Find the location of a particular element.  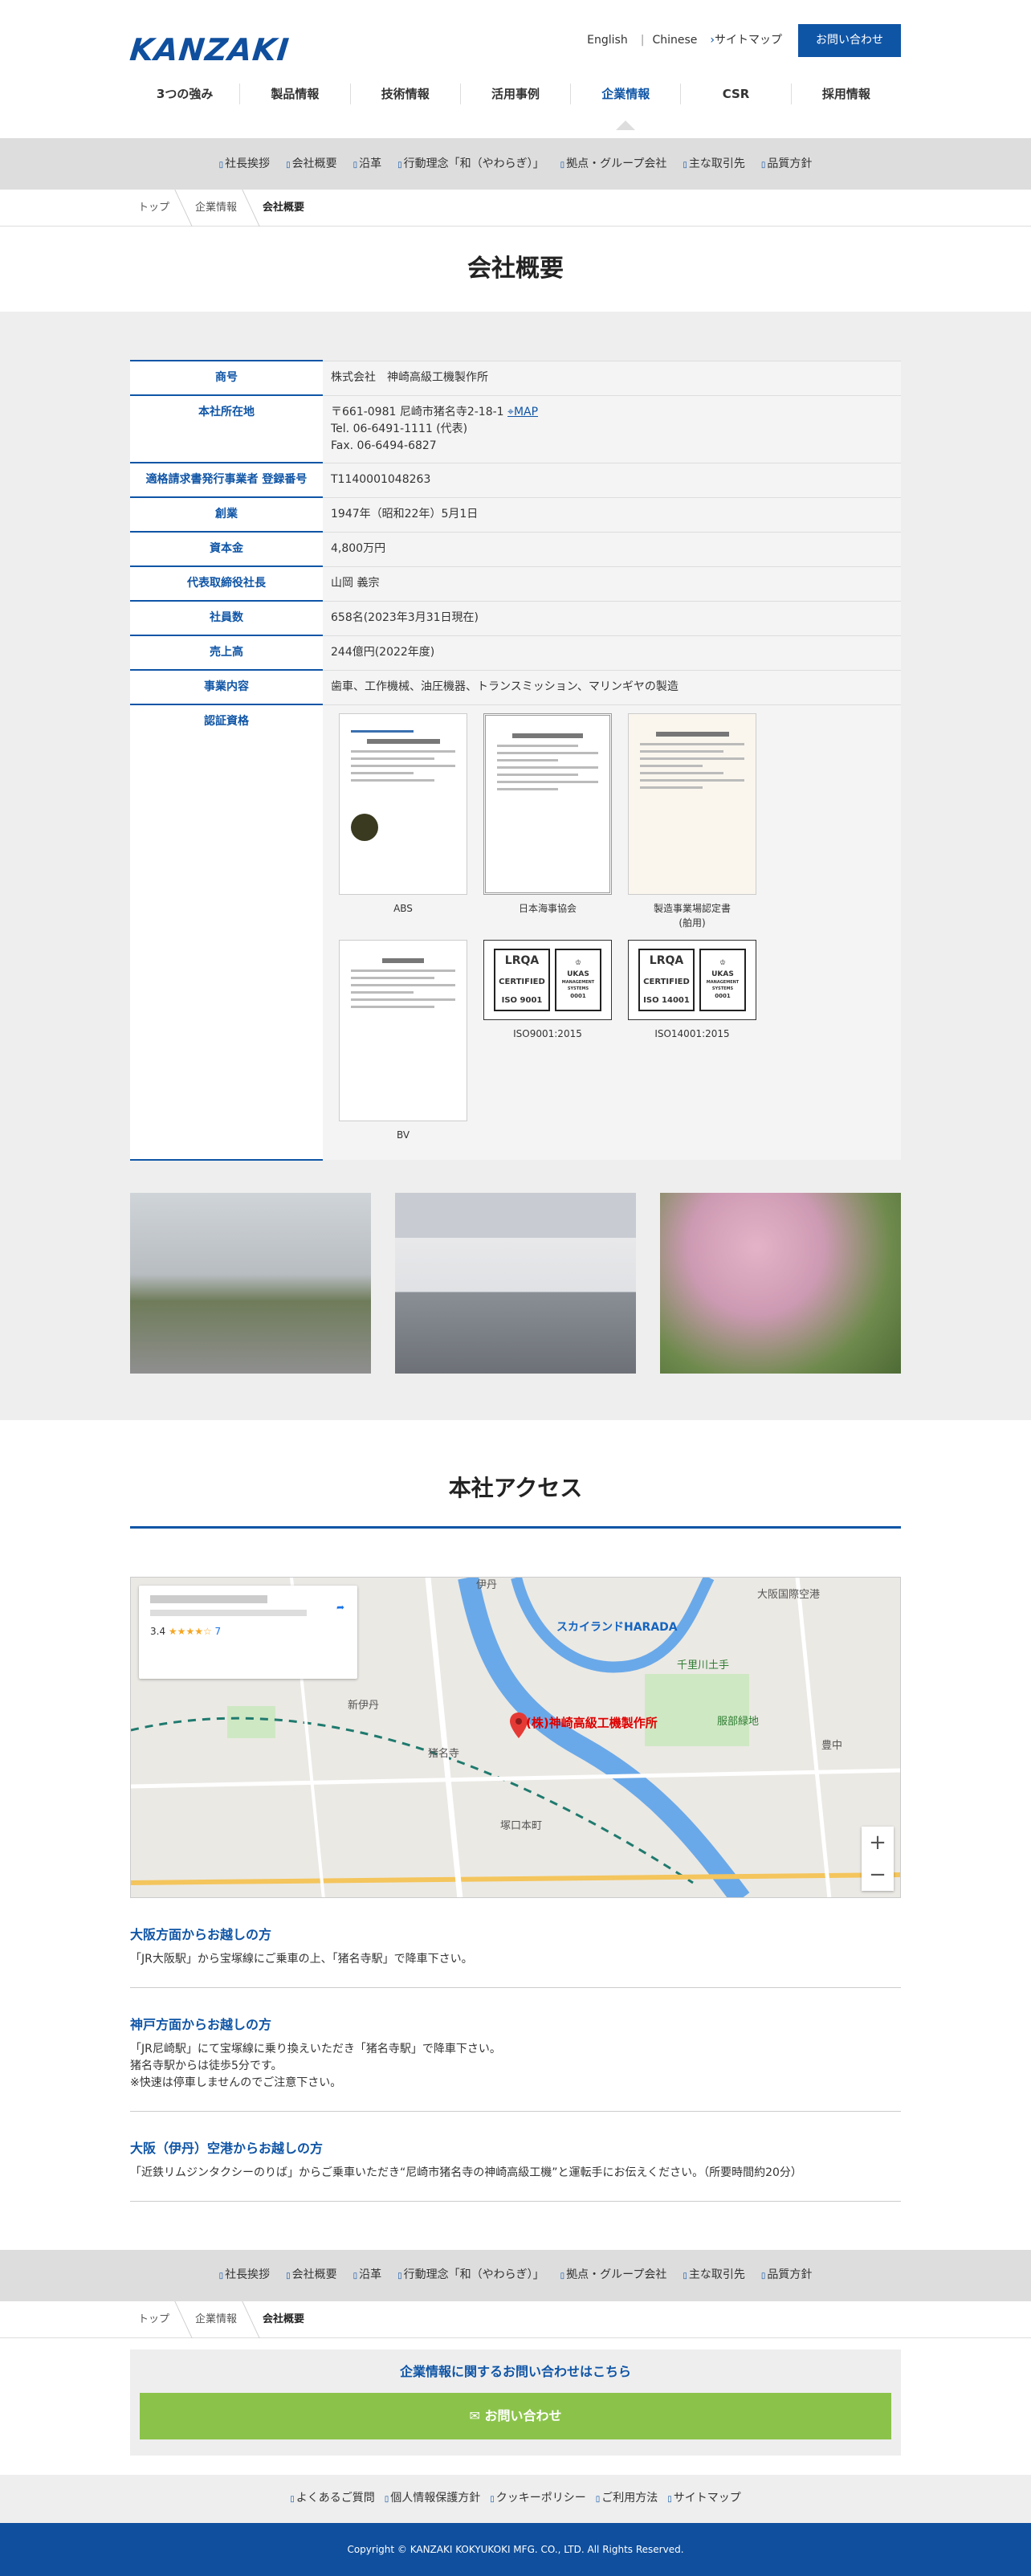

cert-label: ISO14001:2015 is located at coordinates (692, 1033).